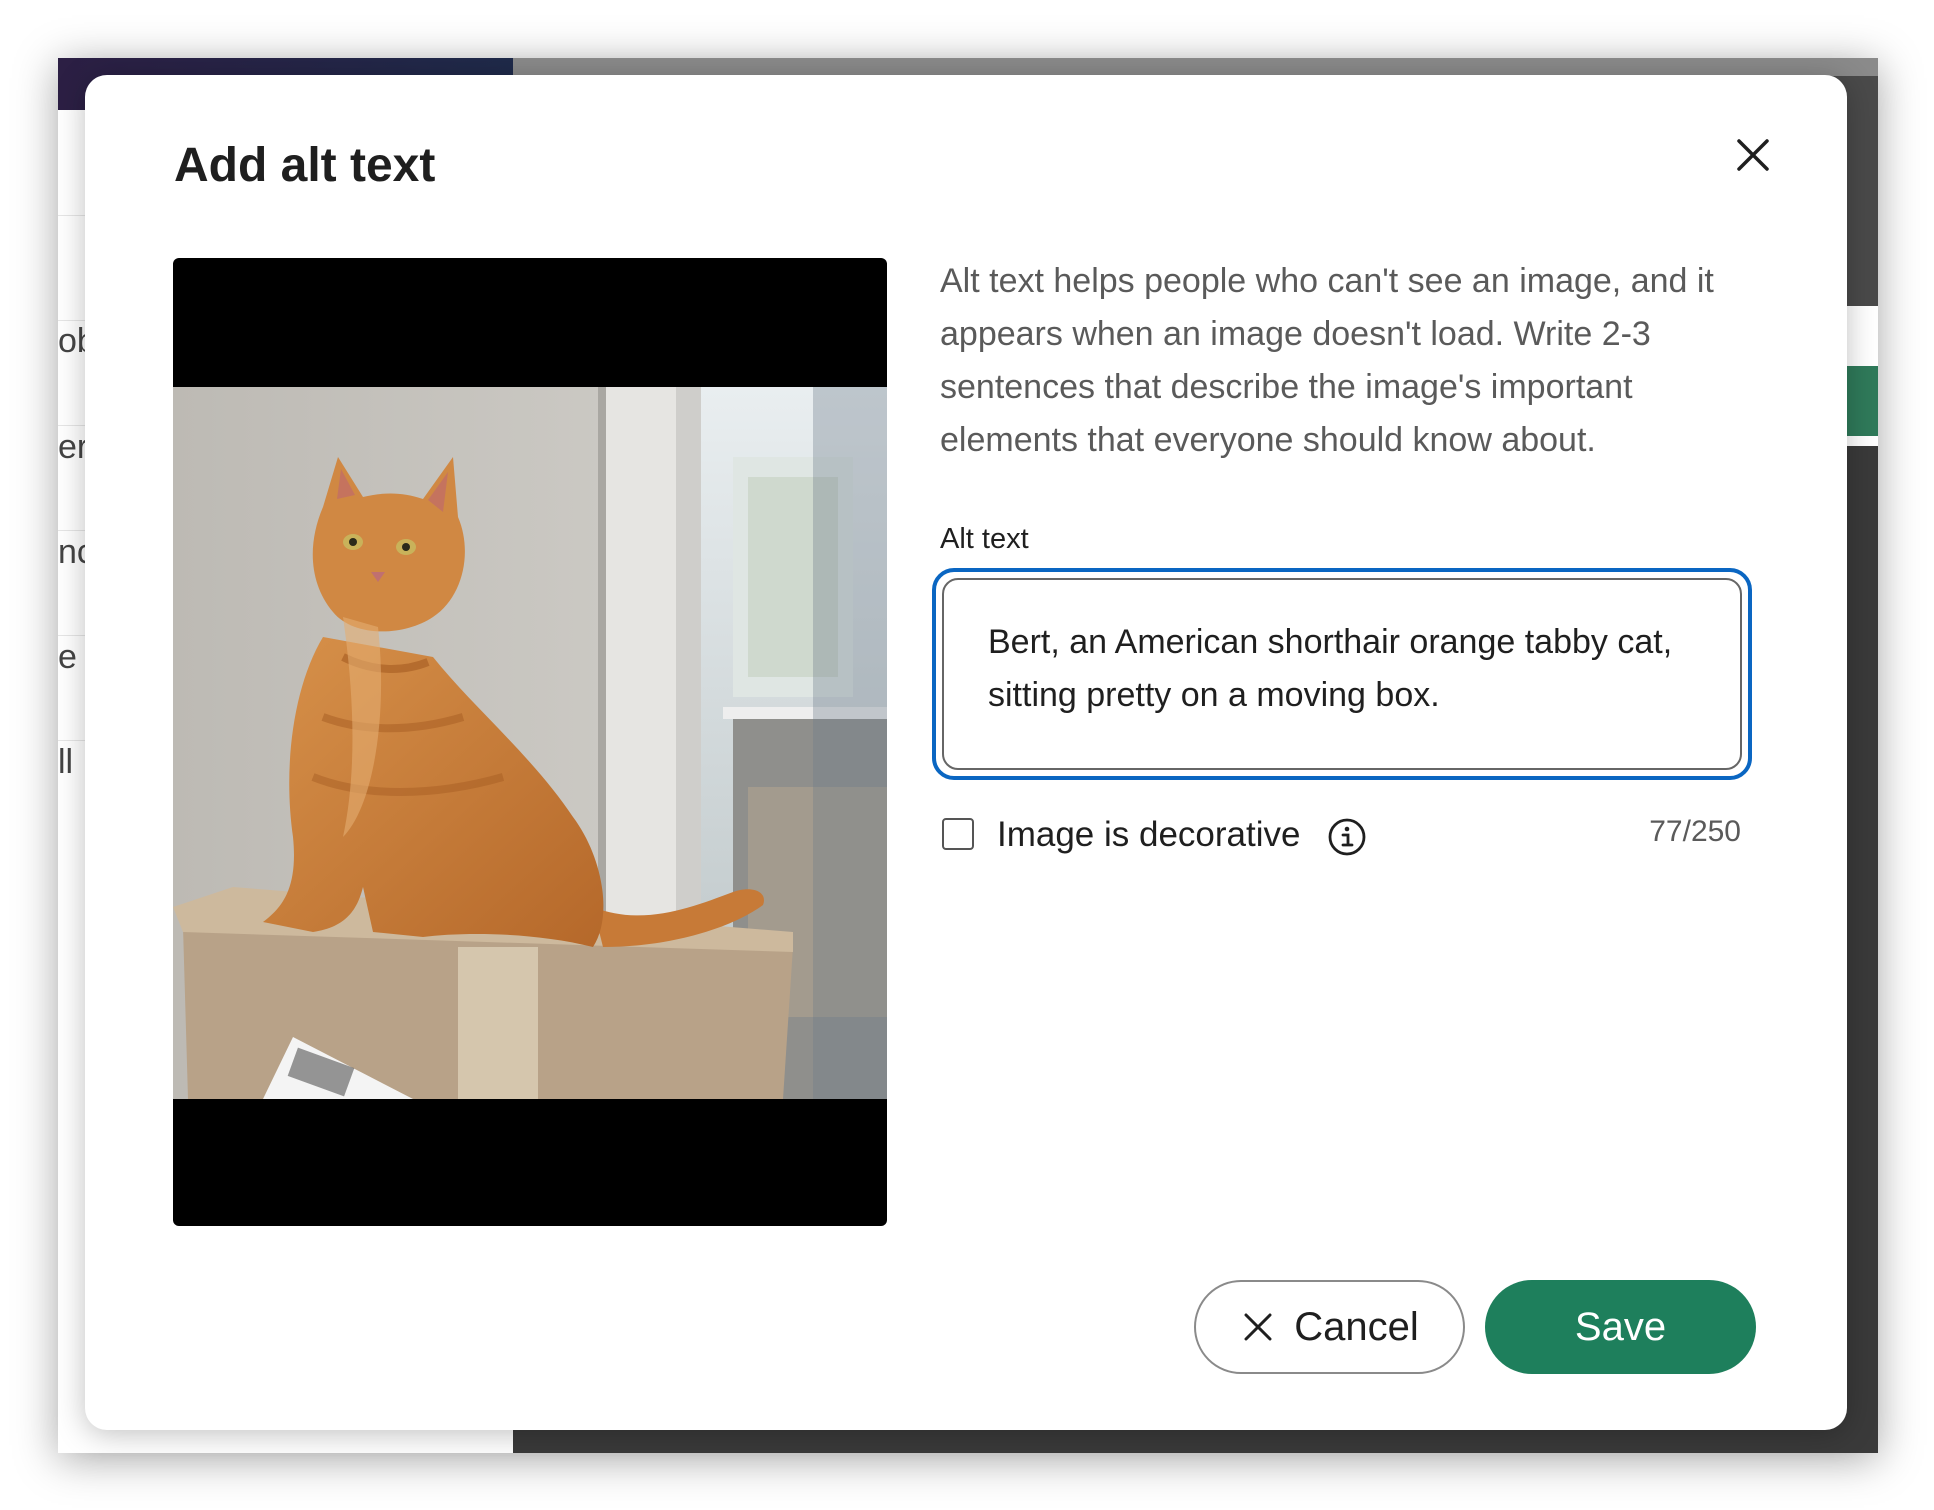 This screenshot has height=1510, width=1934. What do you see at coordinates (66, 762) in the screenshot?
I see `background-sidebar-text: ll` at bounding box center [66, 762].